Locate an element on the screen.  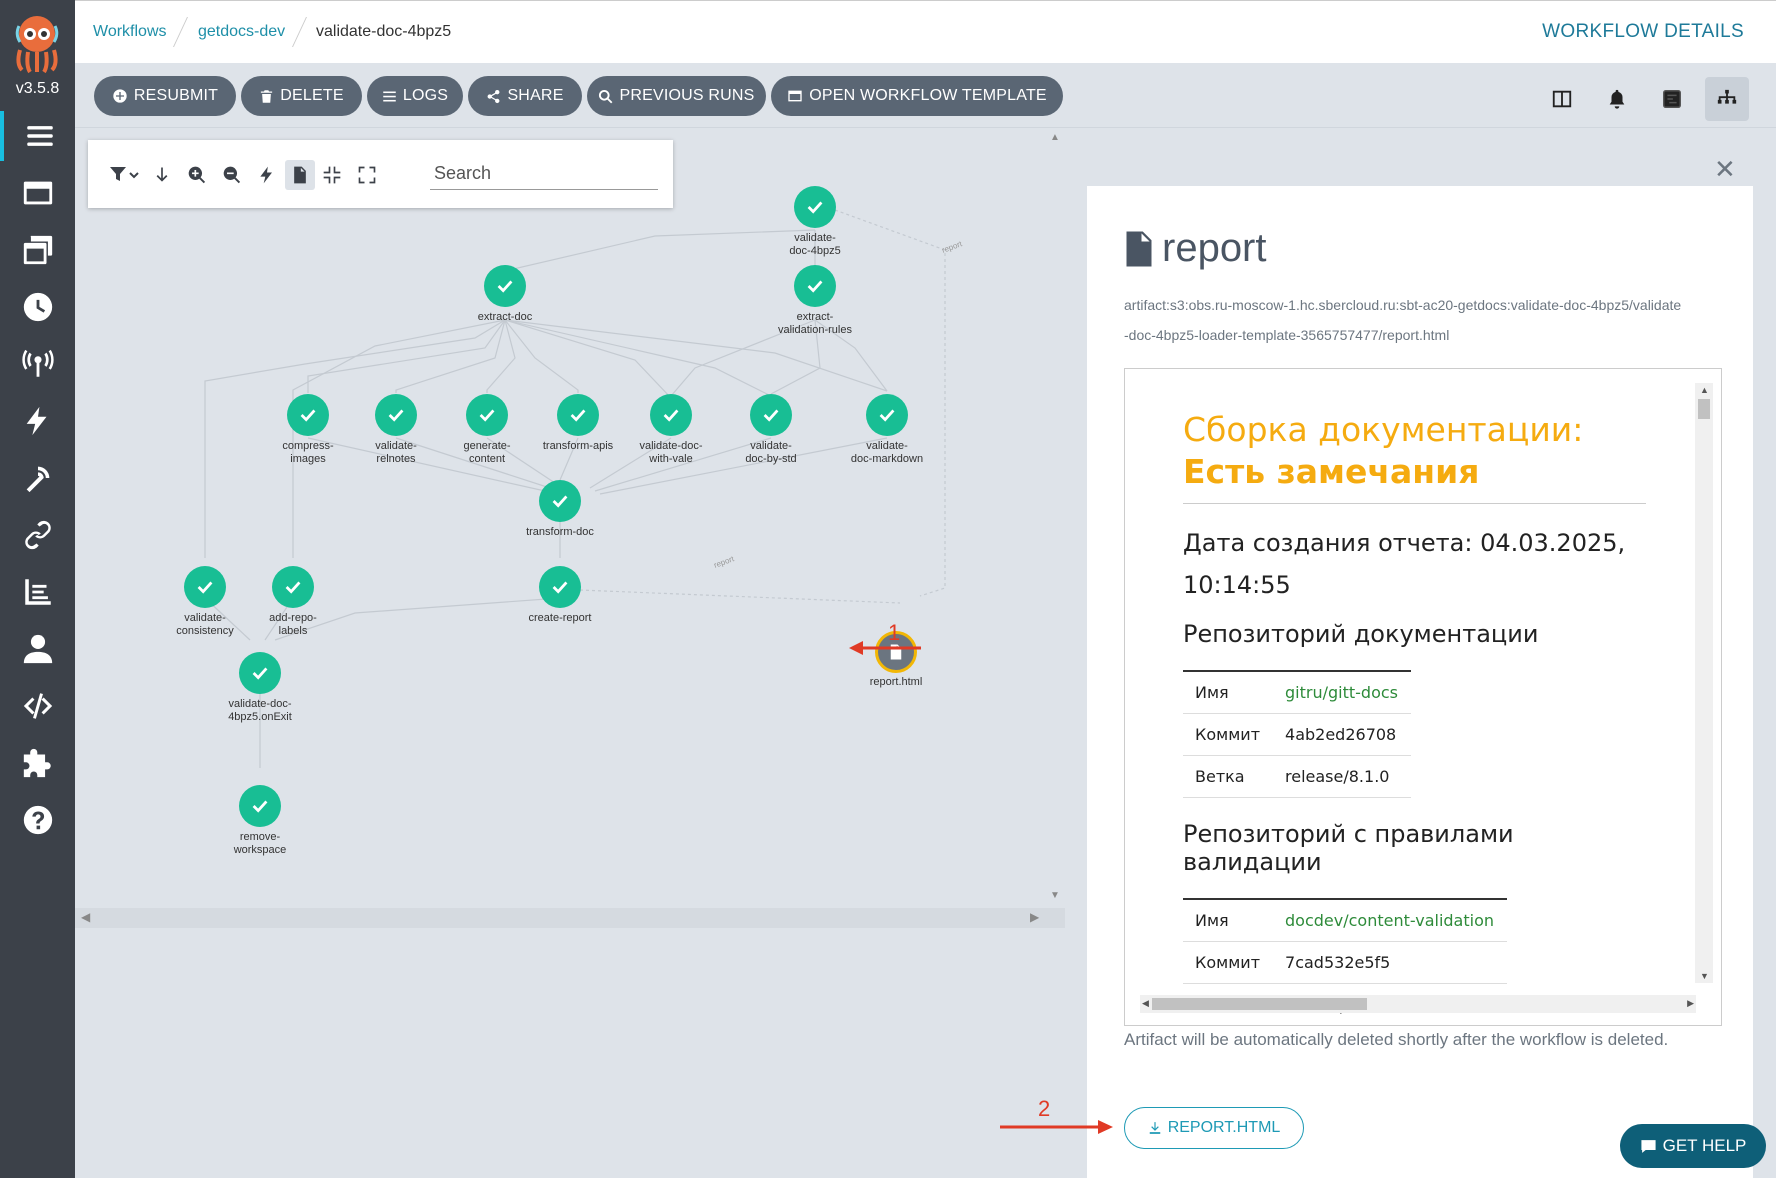
node-label: validate- doc-markdown is located at coordinates (887, 452).